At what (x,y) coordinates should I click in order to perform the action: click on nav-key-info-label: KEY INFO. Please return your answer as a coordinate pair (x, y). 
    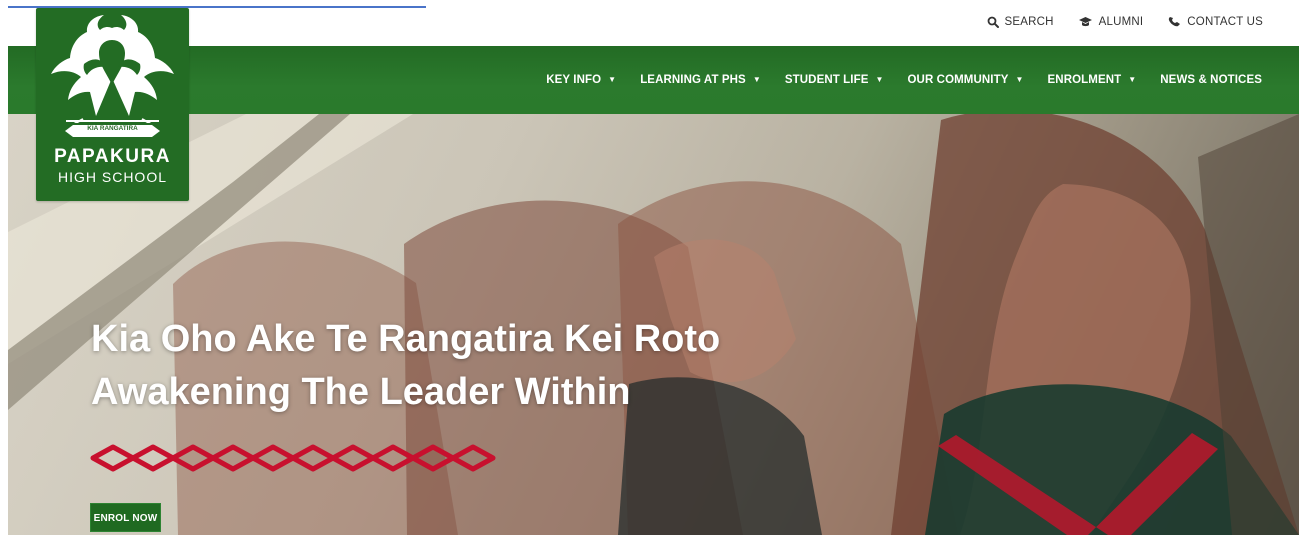
    Looking at the image, I should click on (574, 80).